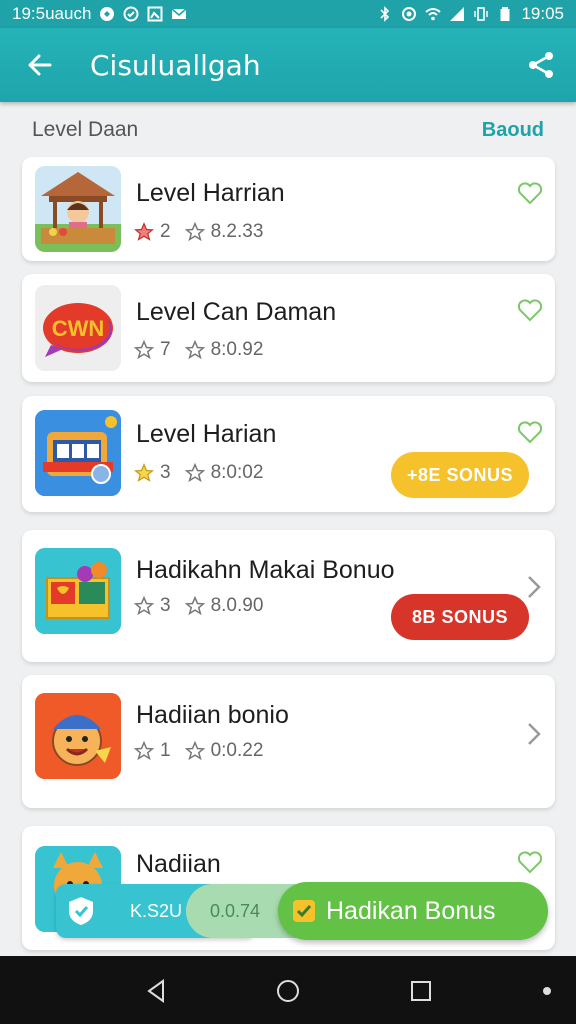 This screenshot has width=576, height=1024. Describe the element at coordinates (237, 349) in the screenshot. I see `item-value: 8:0.92` at that location.